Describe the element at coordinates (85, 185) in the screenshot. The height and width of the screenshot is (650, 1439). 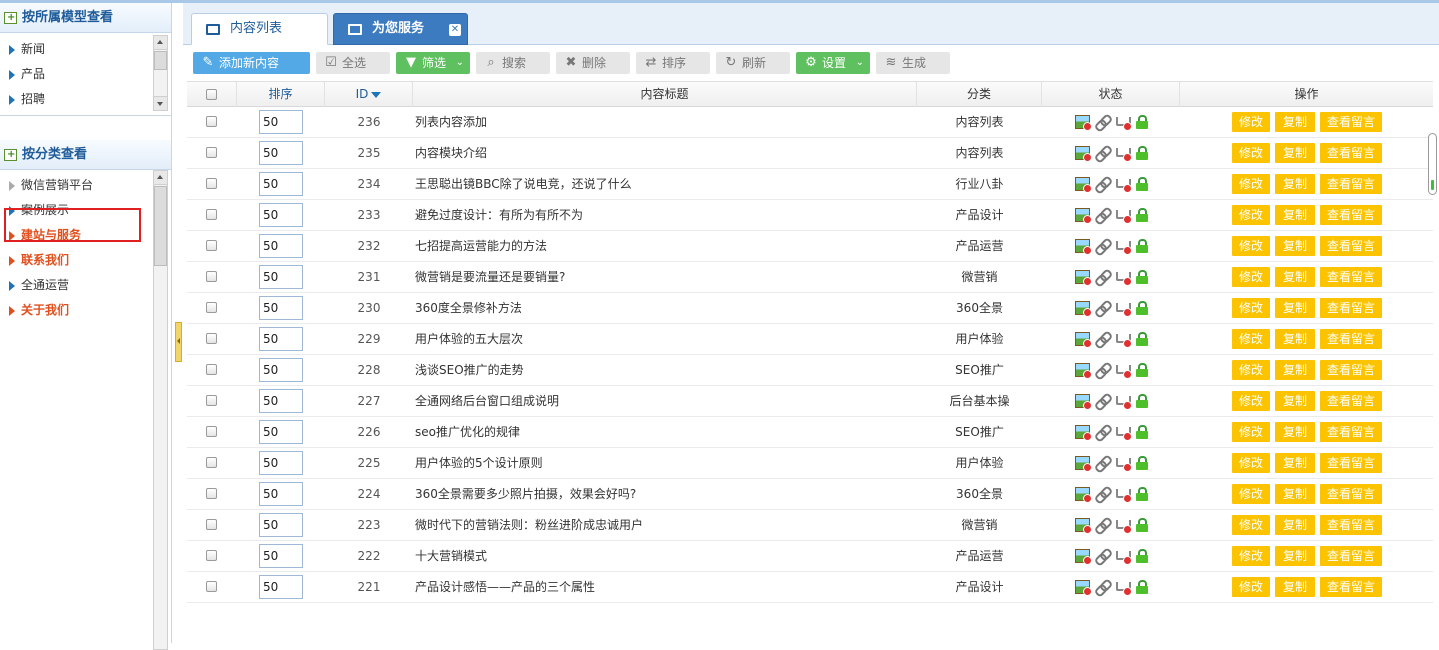
I see `category-item: 微信营销平台` at that location.